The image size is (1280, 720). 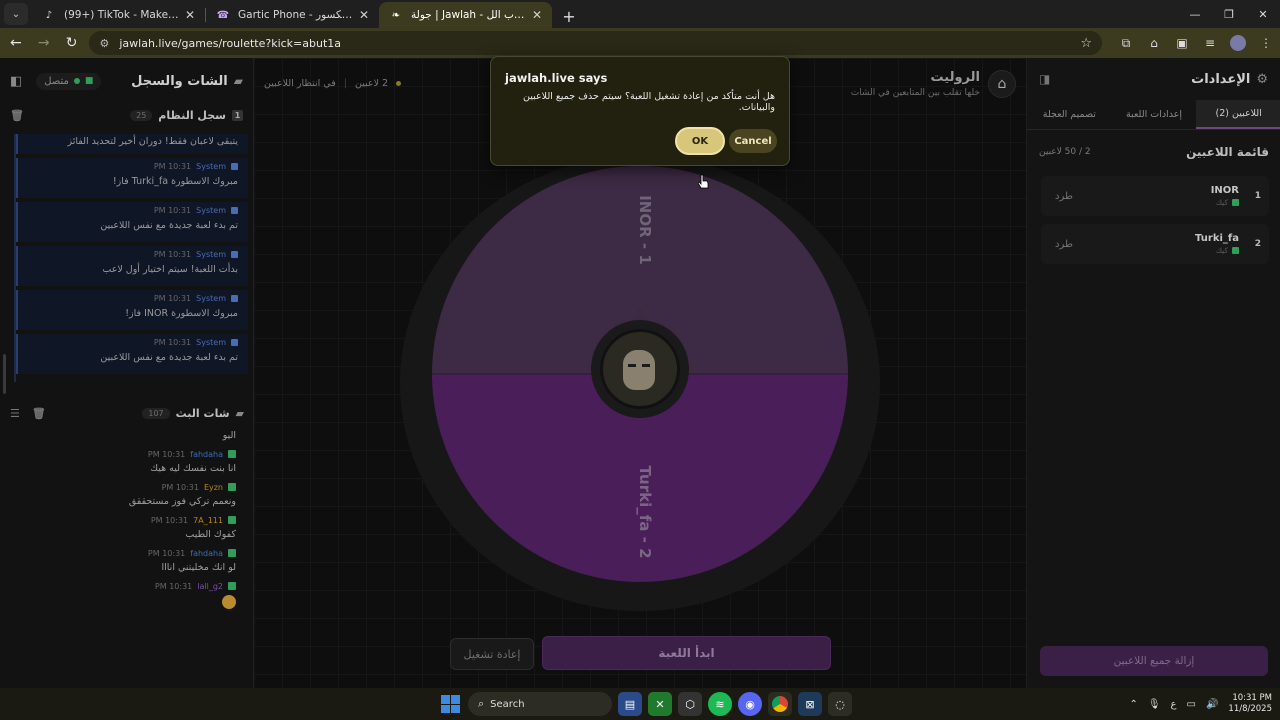 I want to click on restore-icon: ❐, so click(x=1229, y=14).